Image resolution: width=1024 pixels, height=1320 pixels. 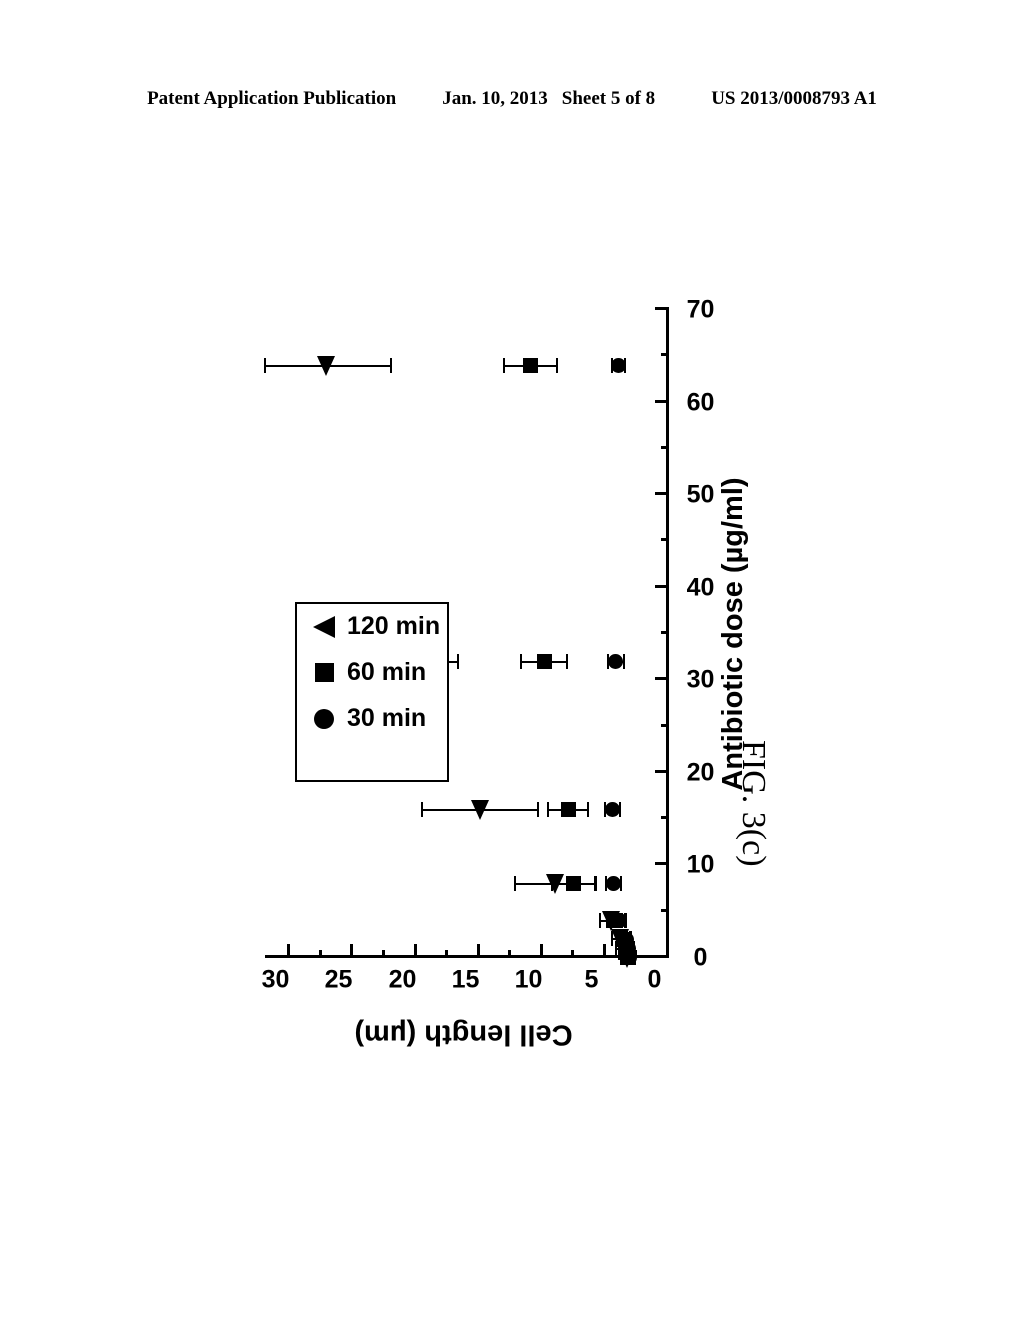 I want to click on y-tick-label: 20, so click(x=402, y=979).